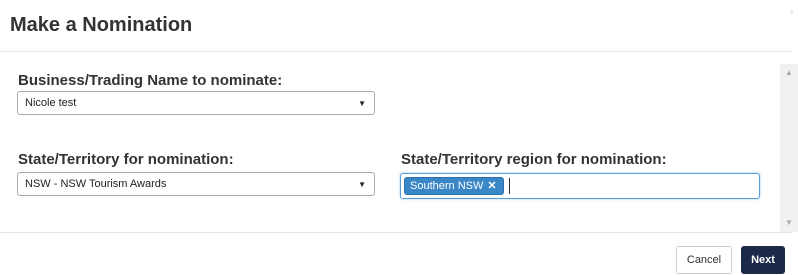 This screenshot has height=275, width=798. I want to click on region-tag: Southern NSW ✕, so click(454, 186).